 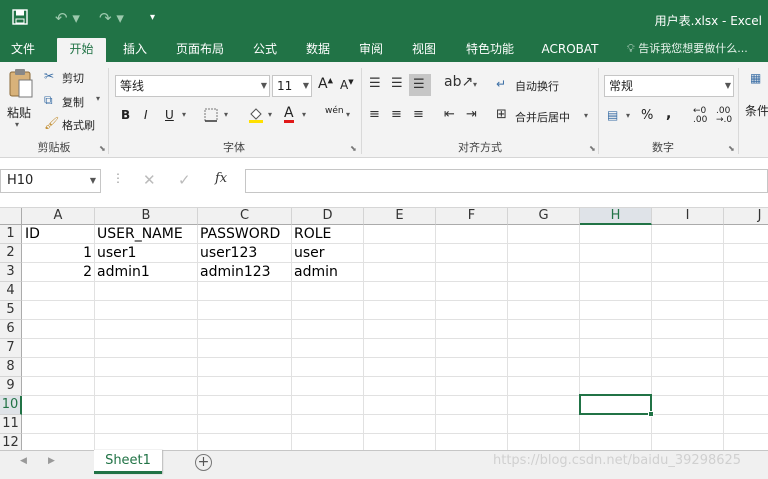 What do you see at coordinates (724, 116) in the screenshot?
I see `decrease-decimal-icon: .00 →.0` at bounding box center [724, 116].